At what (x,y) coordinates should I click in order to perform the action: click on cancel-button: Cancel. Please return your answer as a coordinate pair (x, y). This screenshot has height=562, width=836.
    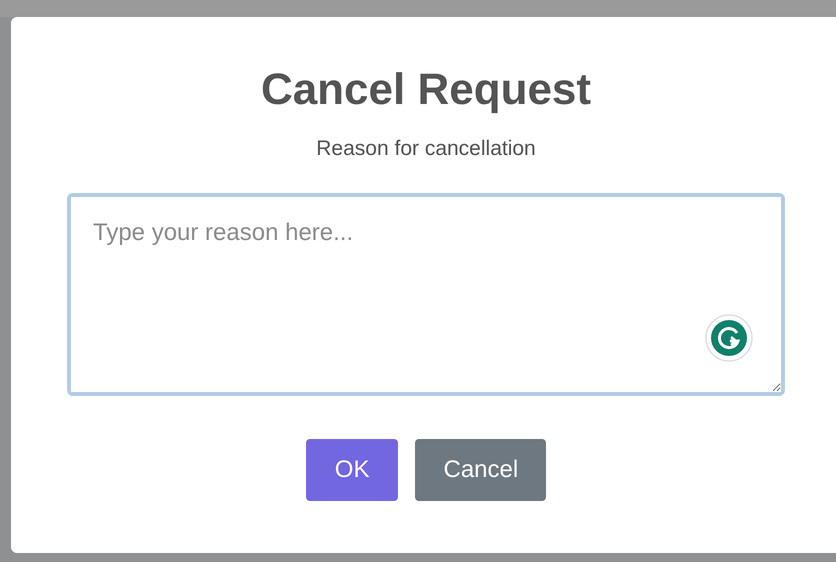
    Looking at the image, I should click on (480, 470).